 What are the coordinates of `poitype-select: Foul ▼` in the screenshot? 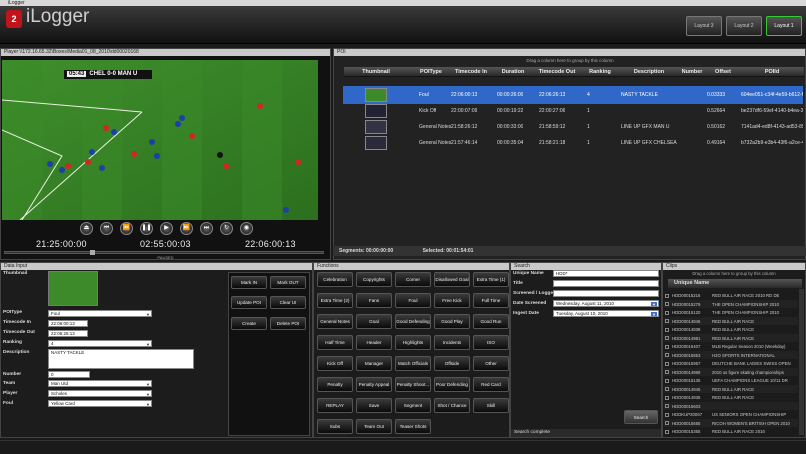 It's located at (100, 313).